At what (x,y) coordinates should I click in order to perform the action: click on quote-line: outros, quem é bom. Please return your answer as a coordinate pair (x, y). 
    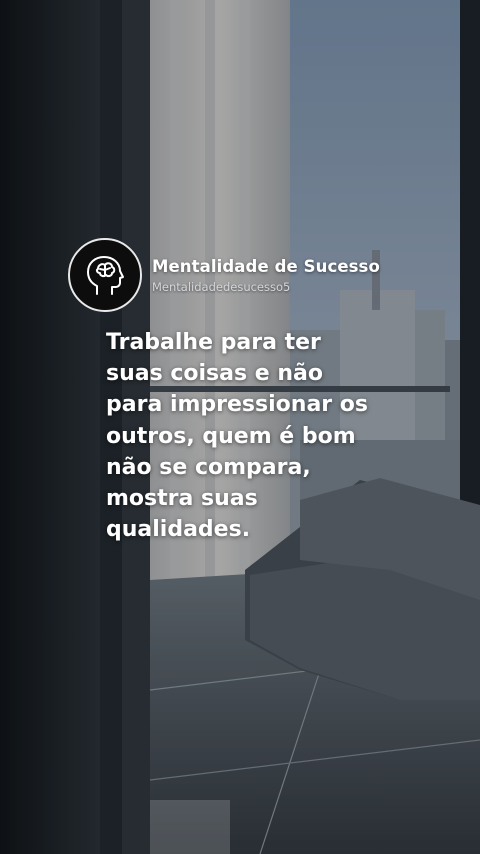
    Looking at the image, I should click on (231, 436).